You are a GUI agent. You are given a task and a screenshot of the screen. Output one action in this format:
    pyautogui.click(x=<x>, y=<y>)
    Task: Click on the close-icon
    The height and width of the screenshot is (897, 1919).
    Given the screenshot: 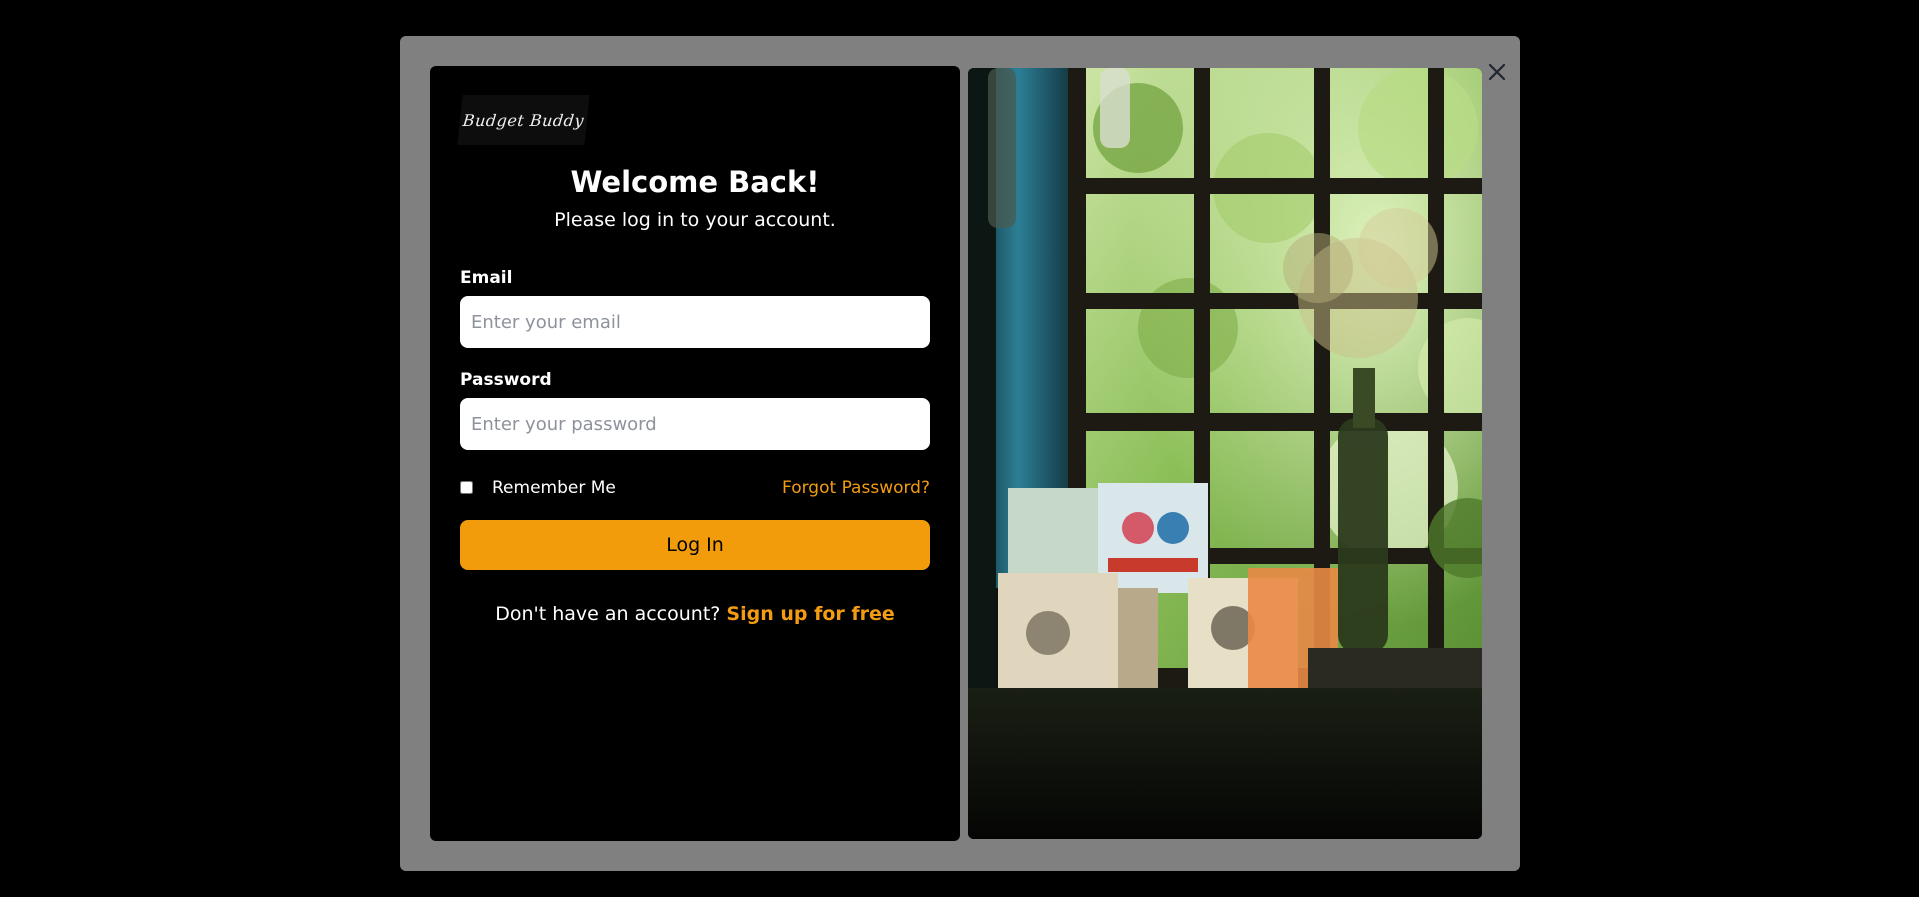 What is the action you would take?
    pyautogui.click(x=1497, y=72)
    